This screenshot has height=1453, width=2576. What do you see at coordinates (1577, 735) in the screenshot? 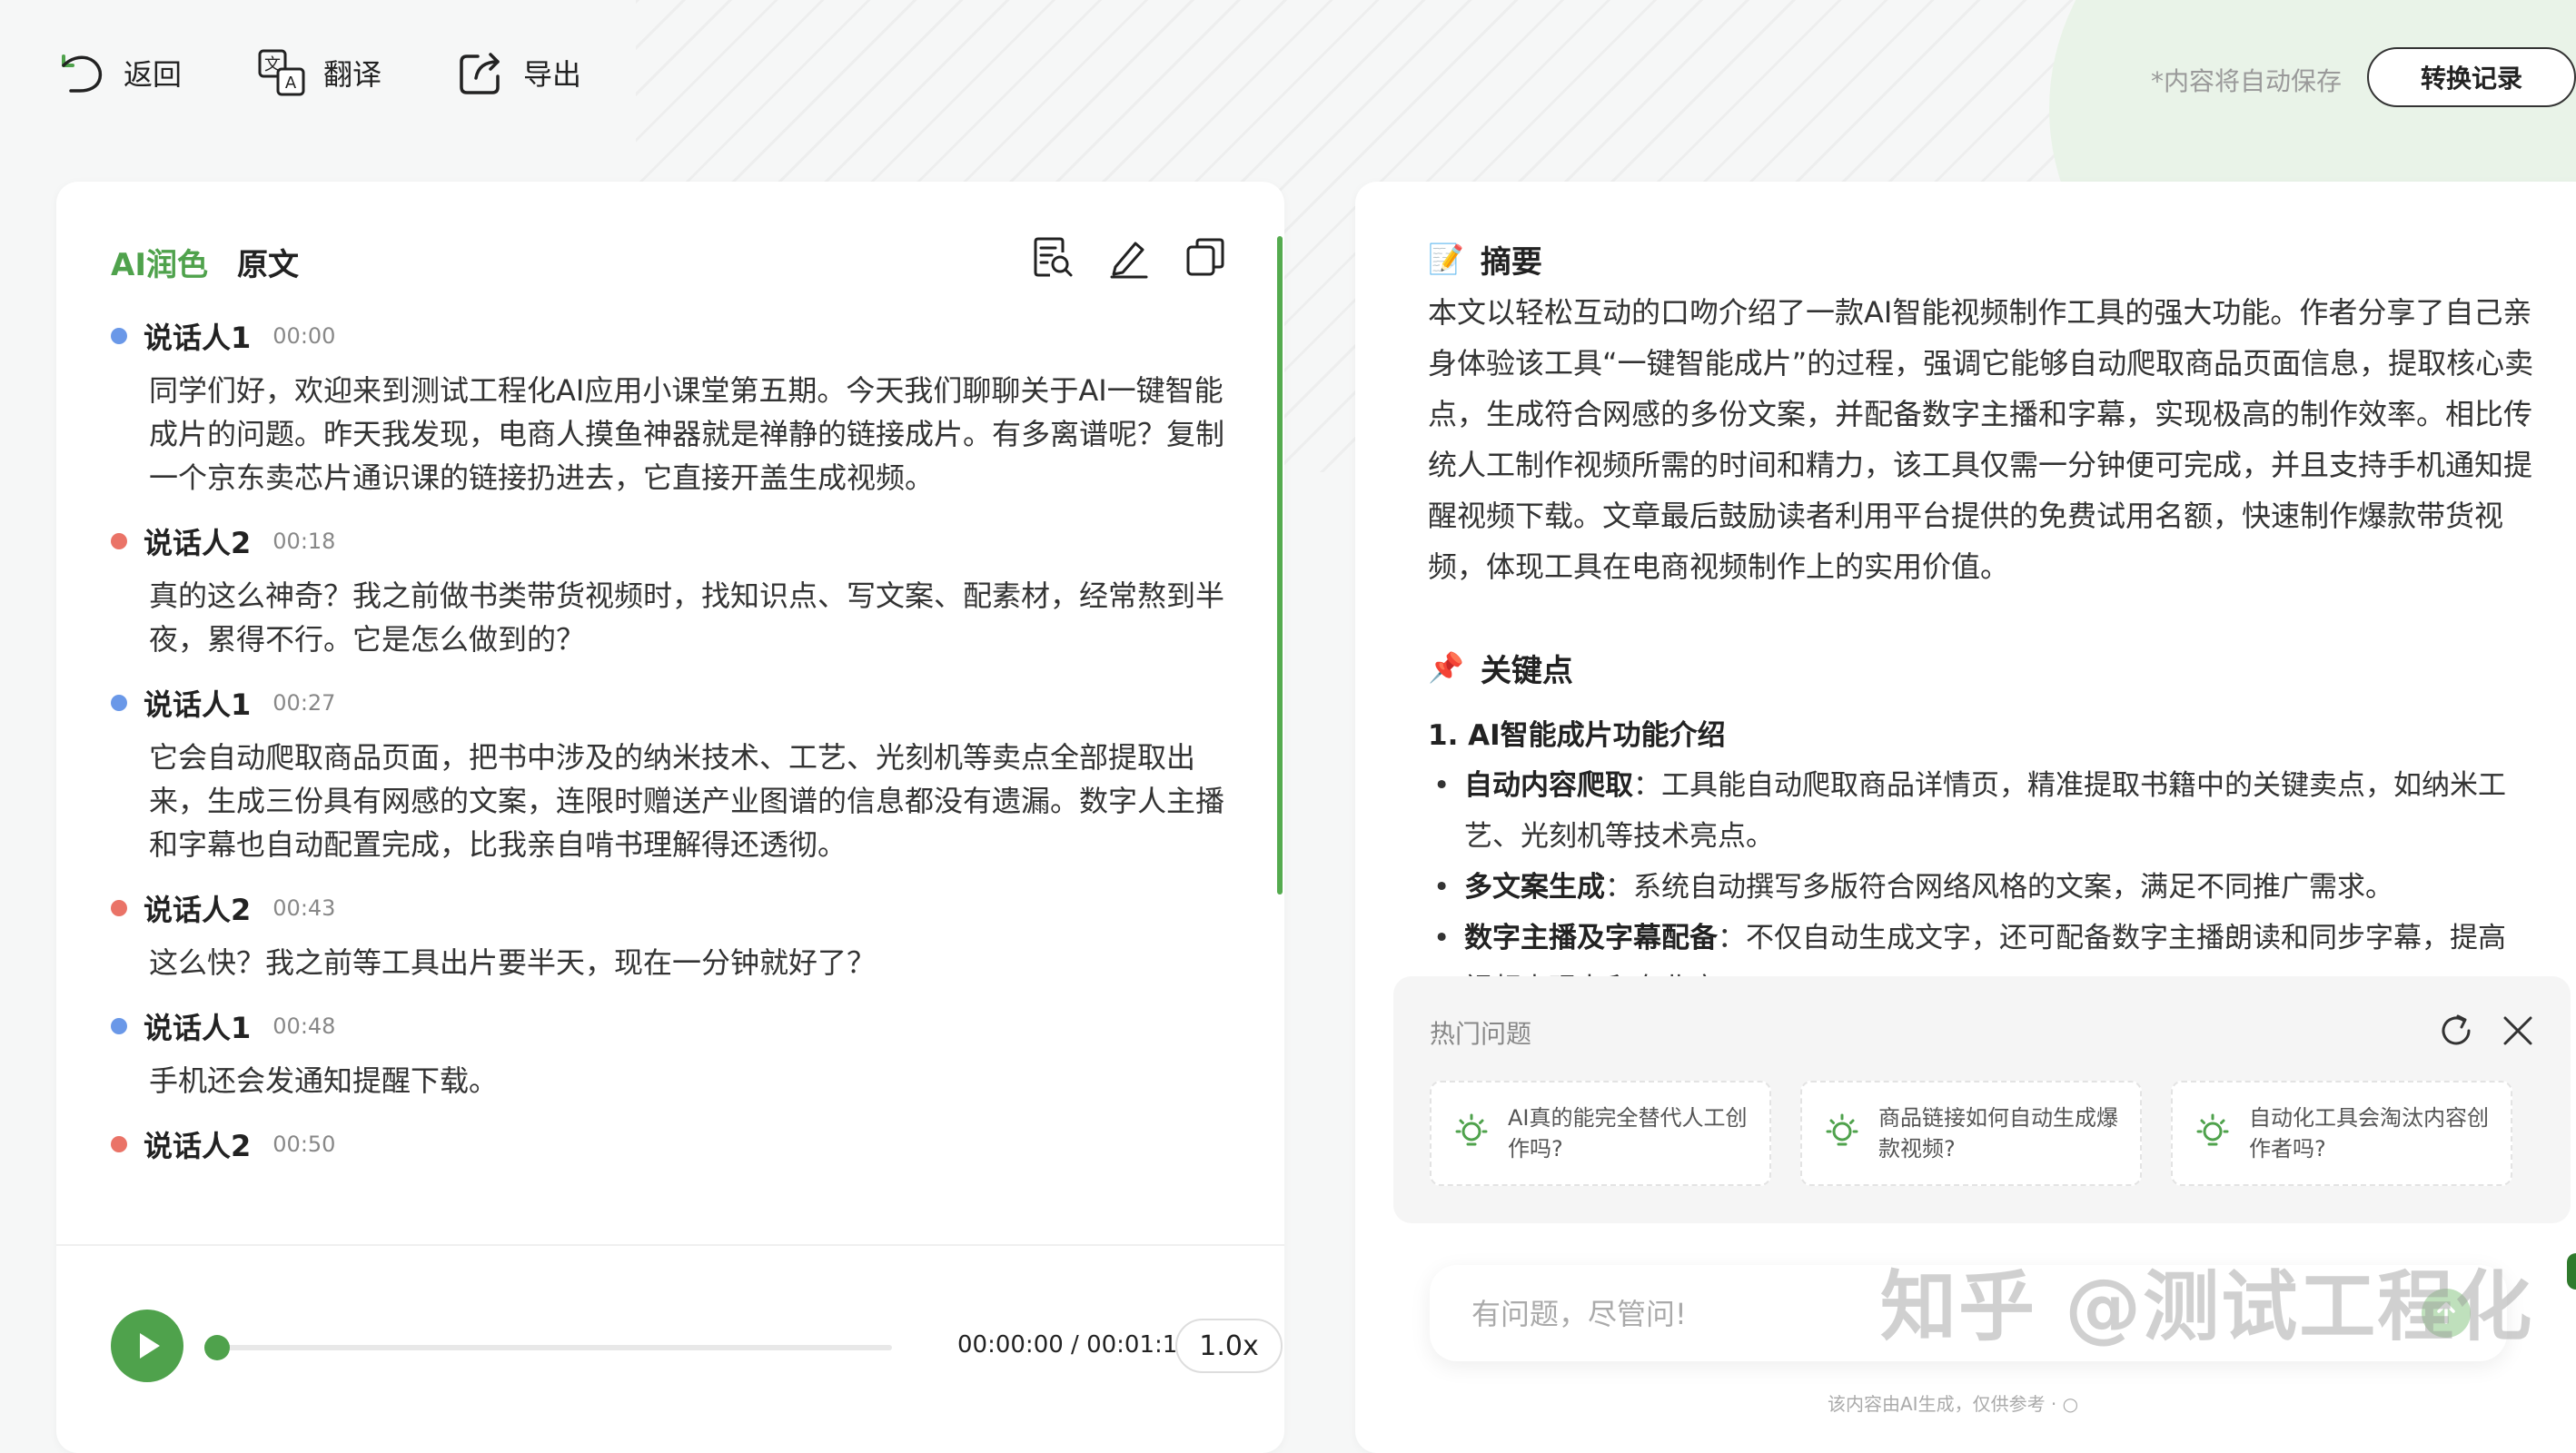
I see `key-points-subtitle: 1. AI智能成片功能介绍` at bounding box center [1577, 735].